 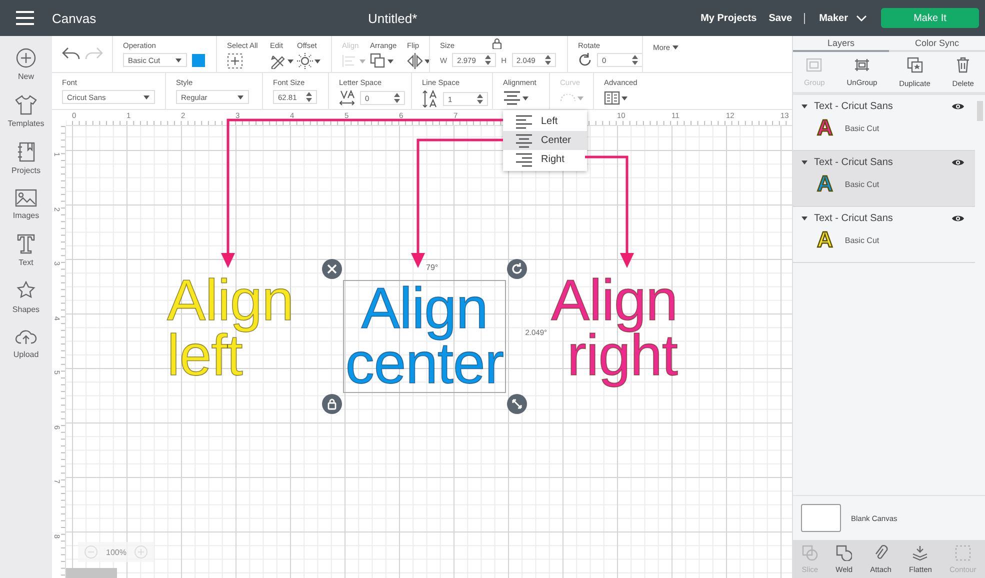 I want to click on menu-item: Left, so click(x=545, y=121).